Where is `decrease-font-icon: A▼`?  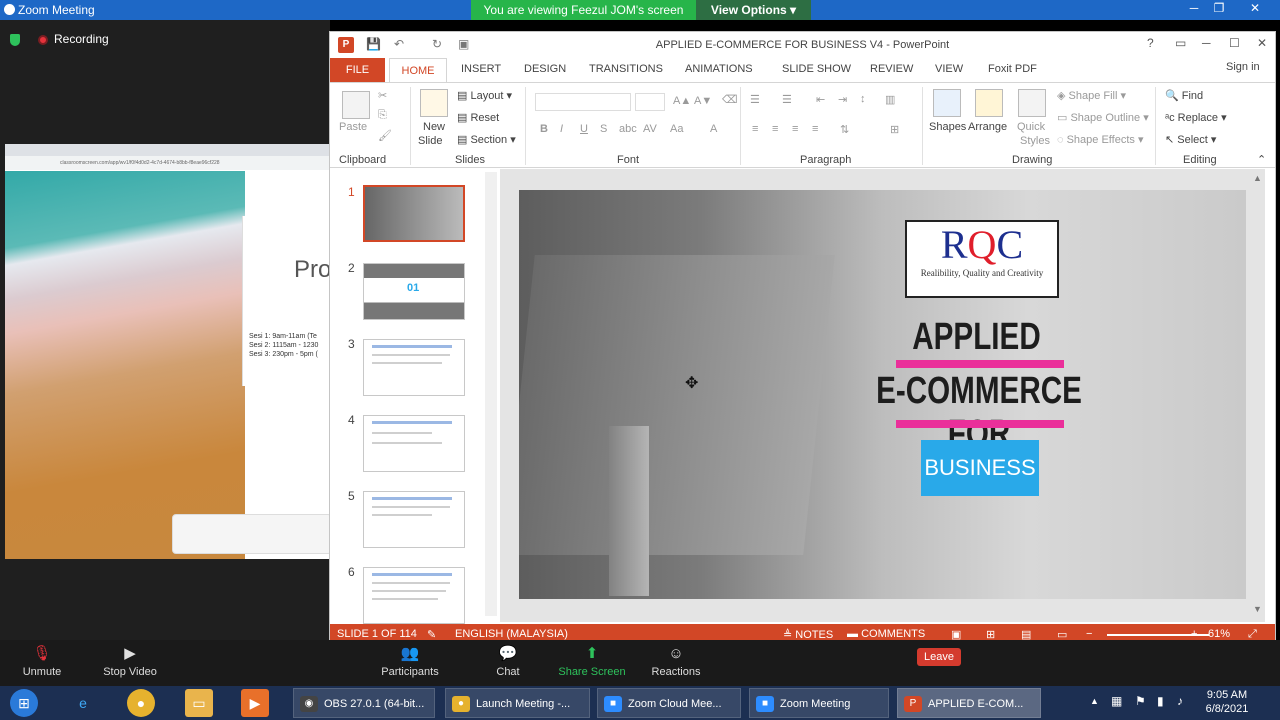
decrease-font-icon: A▼ is located at coordinates (703, 101).